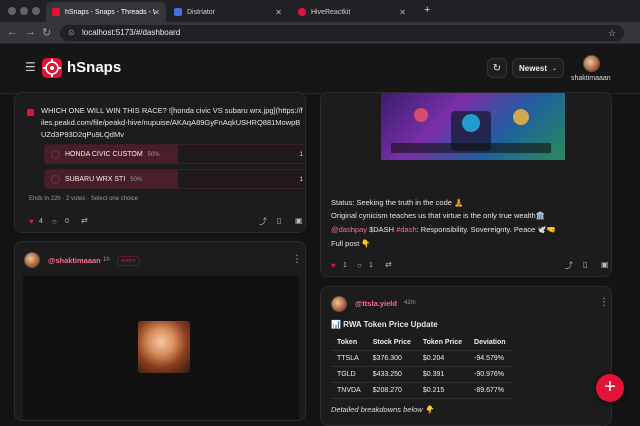 The width and height of the screenshot is (640, 426). I want to click on author-name: @ttsla.yield, so click(376, 303).